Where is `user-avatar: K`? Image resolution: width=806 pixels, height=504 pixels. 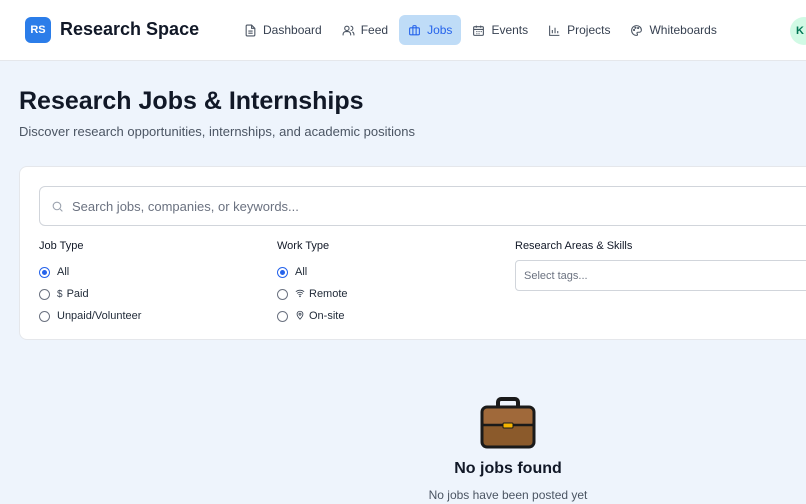
user-avatar: K is located at coordinates (798, 31).